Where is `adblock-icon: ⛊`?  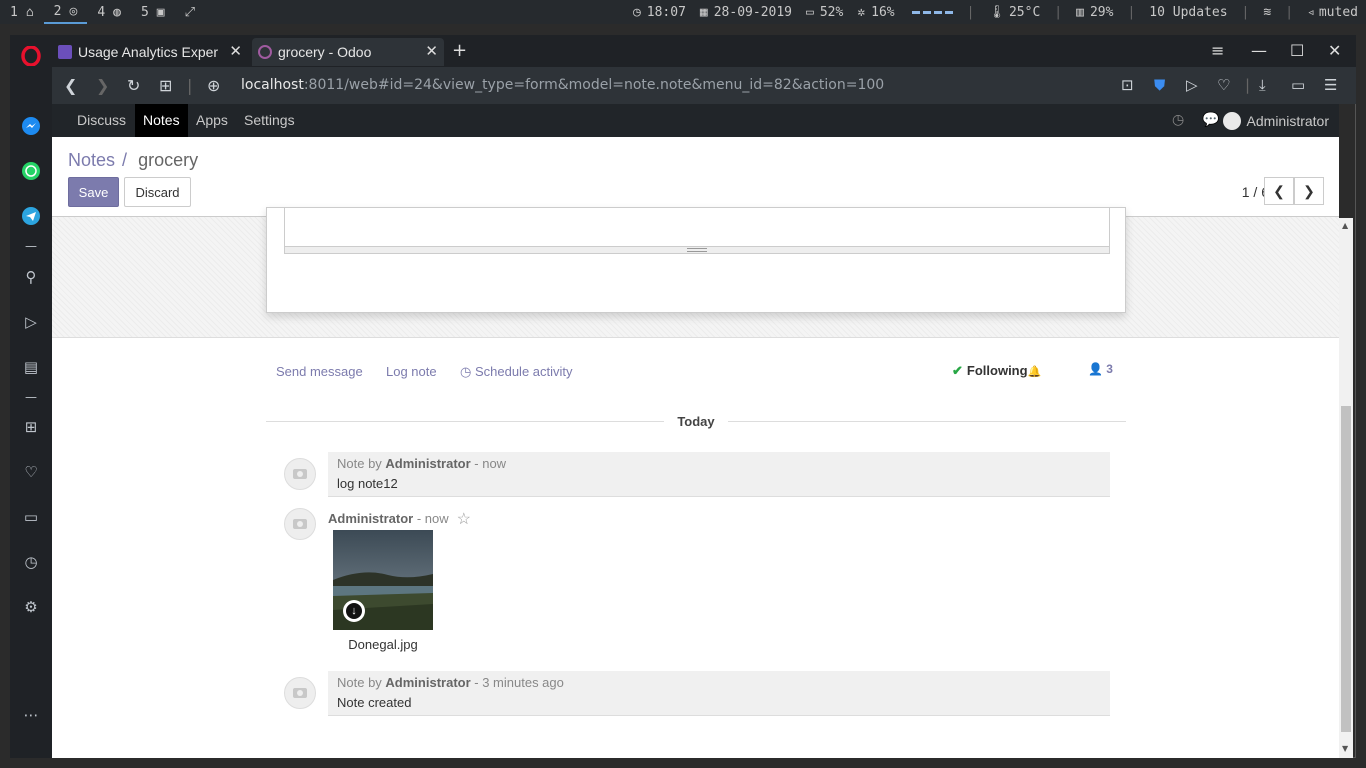 adblock-icon: ⛊ is located at coordinates (1159, 85).